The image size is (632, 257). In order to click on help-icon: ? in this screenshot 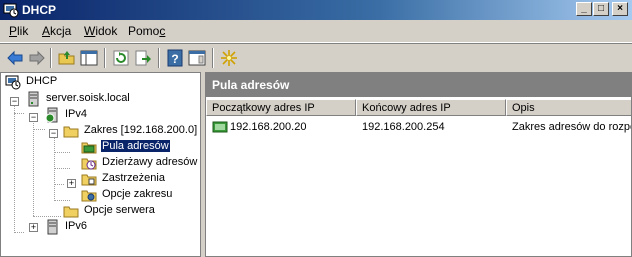, I will do `click(175, 58)`.